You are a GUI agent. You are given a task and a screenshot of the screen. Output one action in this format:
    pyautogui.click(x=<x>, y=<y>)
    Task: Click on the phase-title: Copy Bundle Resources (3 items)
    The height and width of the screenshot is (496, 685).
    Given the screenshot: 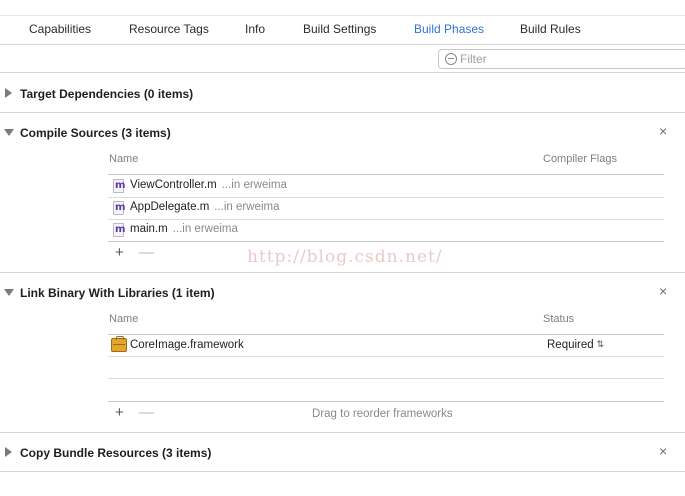 What is the action you would take?
    pyautogui.click(x=116, y=453)
    